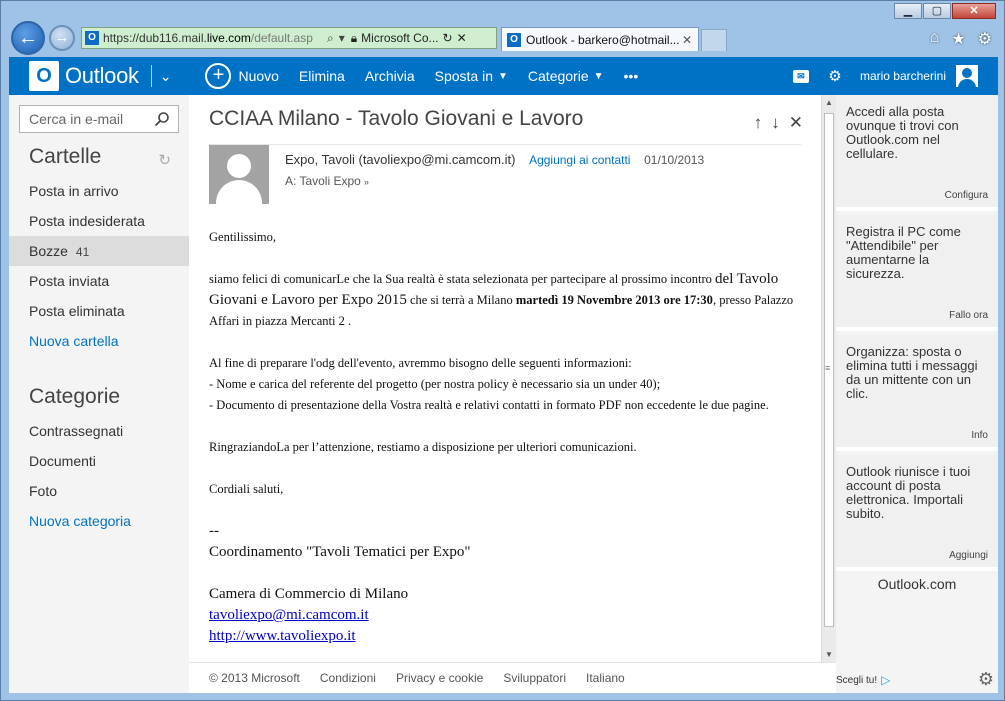 Image resolution: width=1005 pixels, height=701 pixels. I want to click on move-to-label: Sposta in, so click(463, 76).